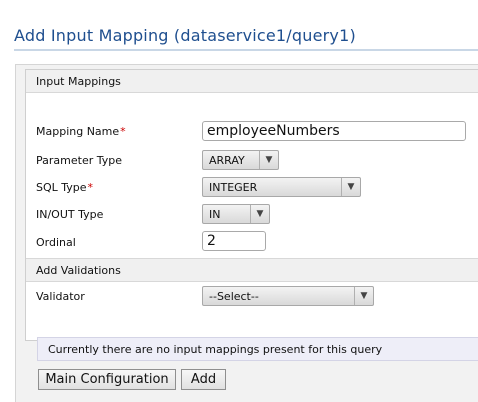 This screenshot has height=402, width=478. I want to click on mapping-name-label: Mapping Name*, so click(81, 131).